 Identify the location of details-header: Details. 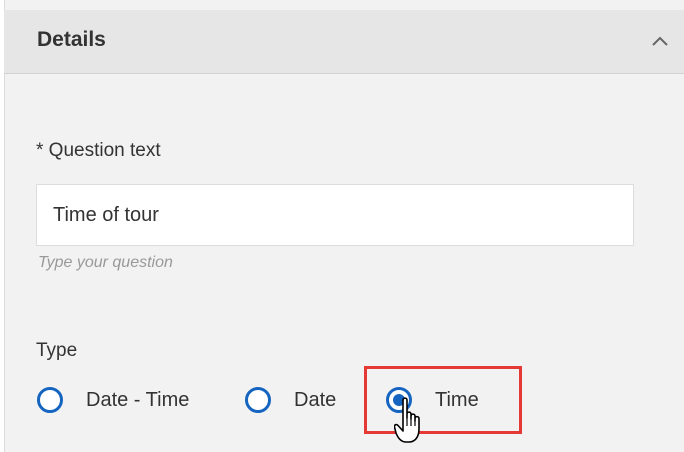
(344, 42).